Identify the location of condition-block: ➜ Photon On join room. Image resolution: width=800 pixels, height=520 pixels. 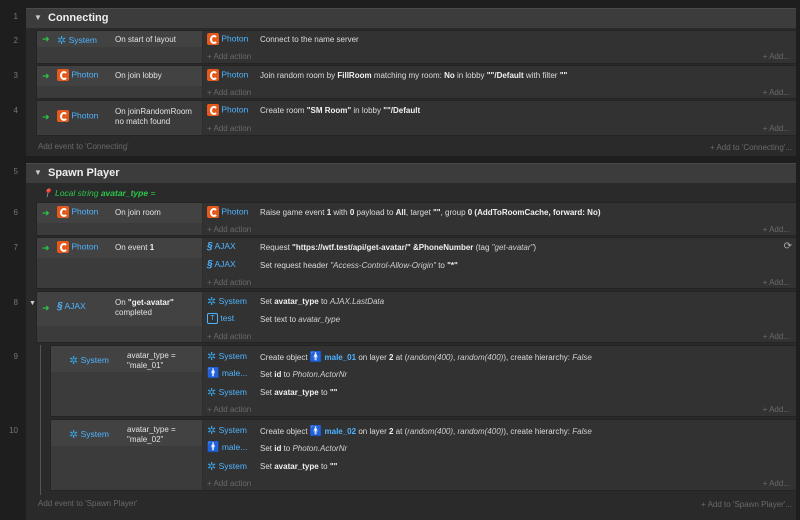
(119, 219).